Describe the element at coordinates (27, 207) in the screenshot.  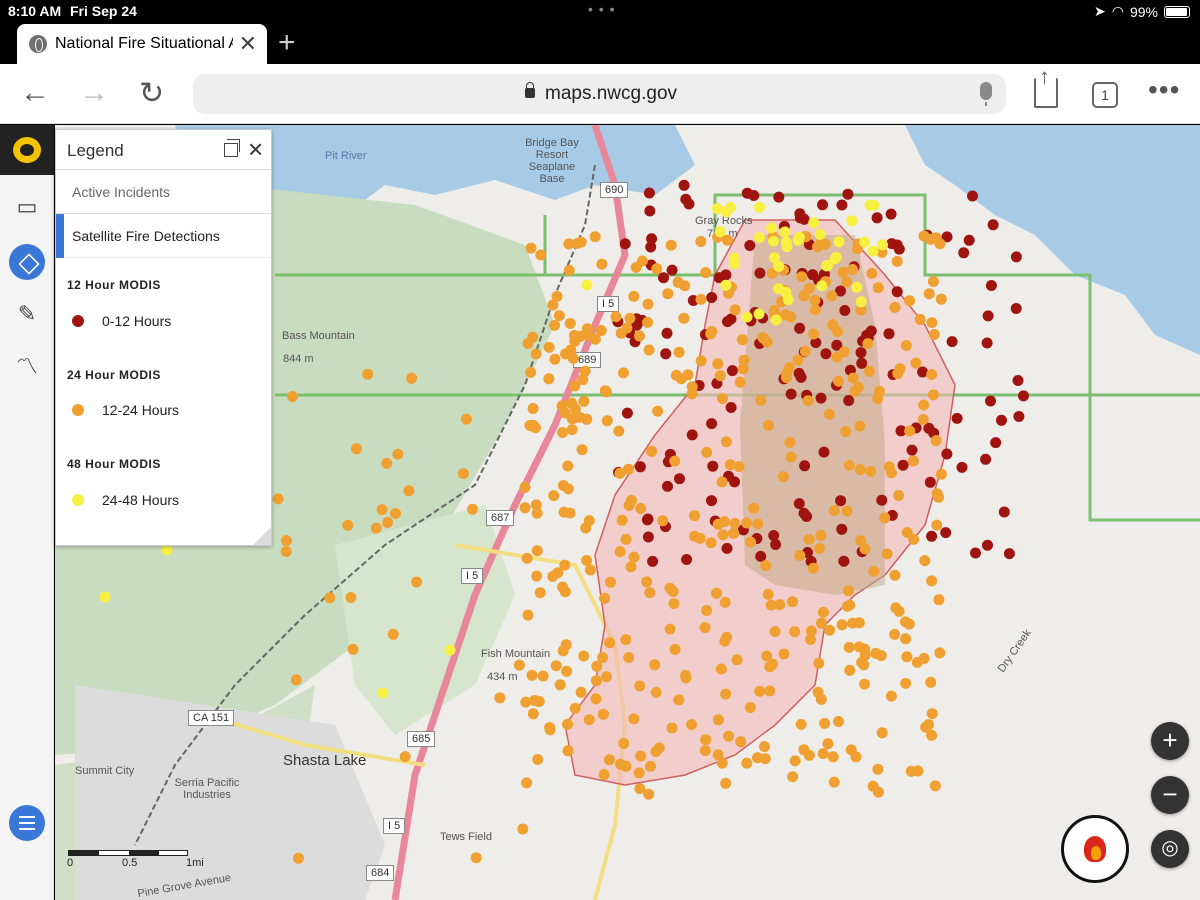
I see `presentation-icon: ▭` at that location.